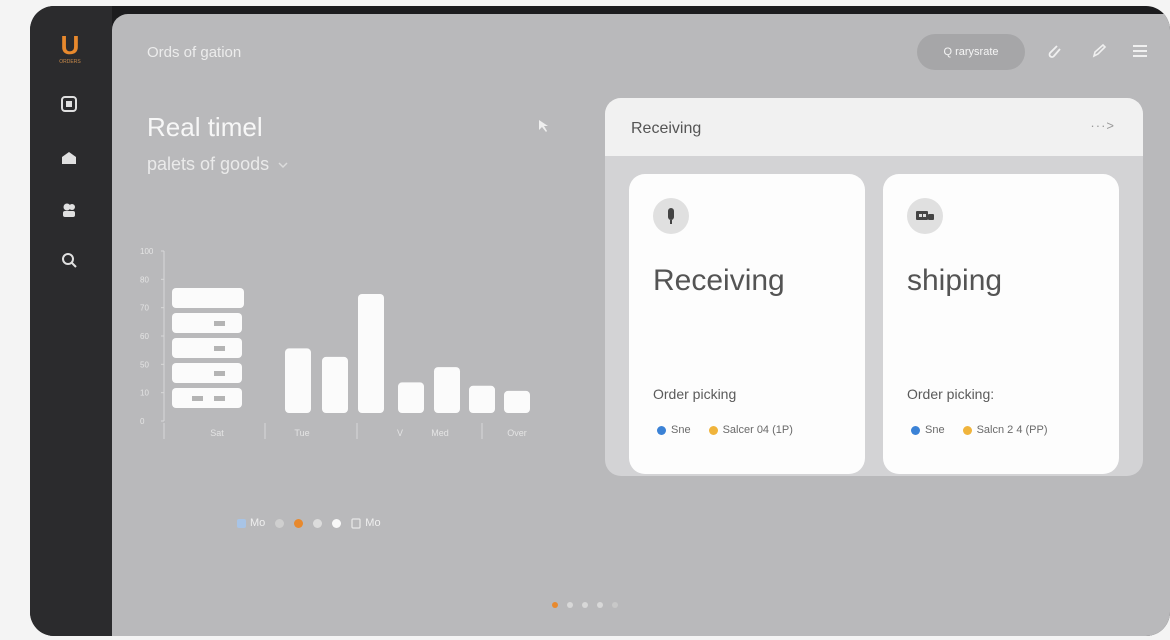 The width and height of the screenshot is (1170, 640). I want to click on dashboard-icon, so click(69, 104).